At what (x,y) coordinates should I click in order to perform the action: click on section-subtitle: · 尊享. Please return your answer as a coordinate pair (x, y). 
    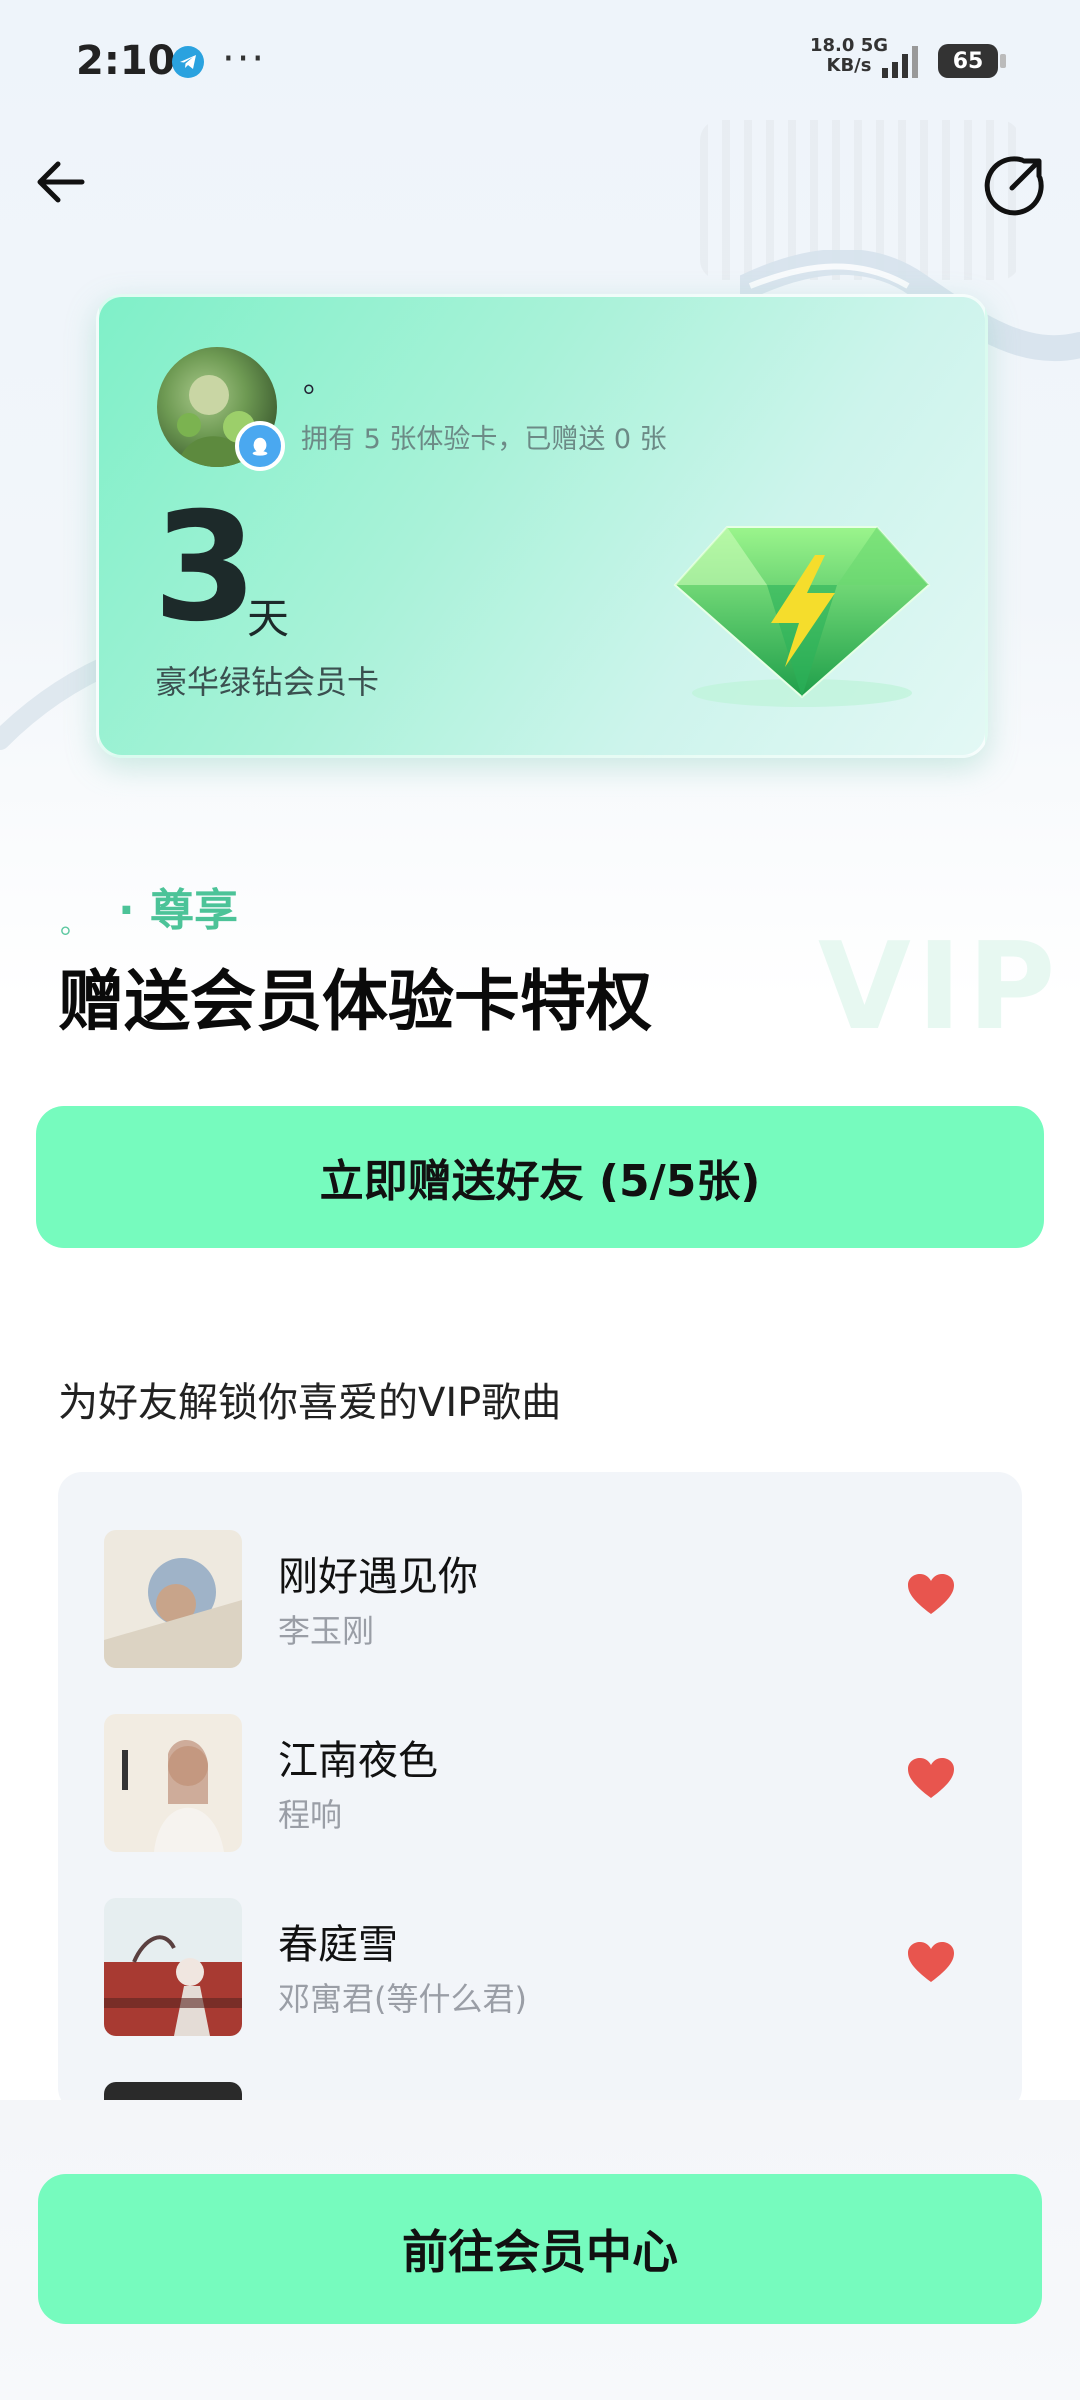
    Looking at the image, I should click on (178, 910).